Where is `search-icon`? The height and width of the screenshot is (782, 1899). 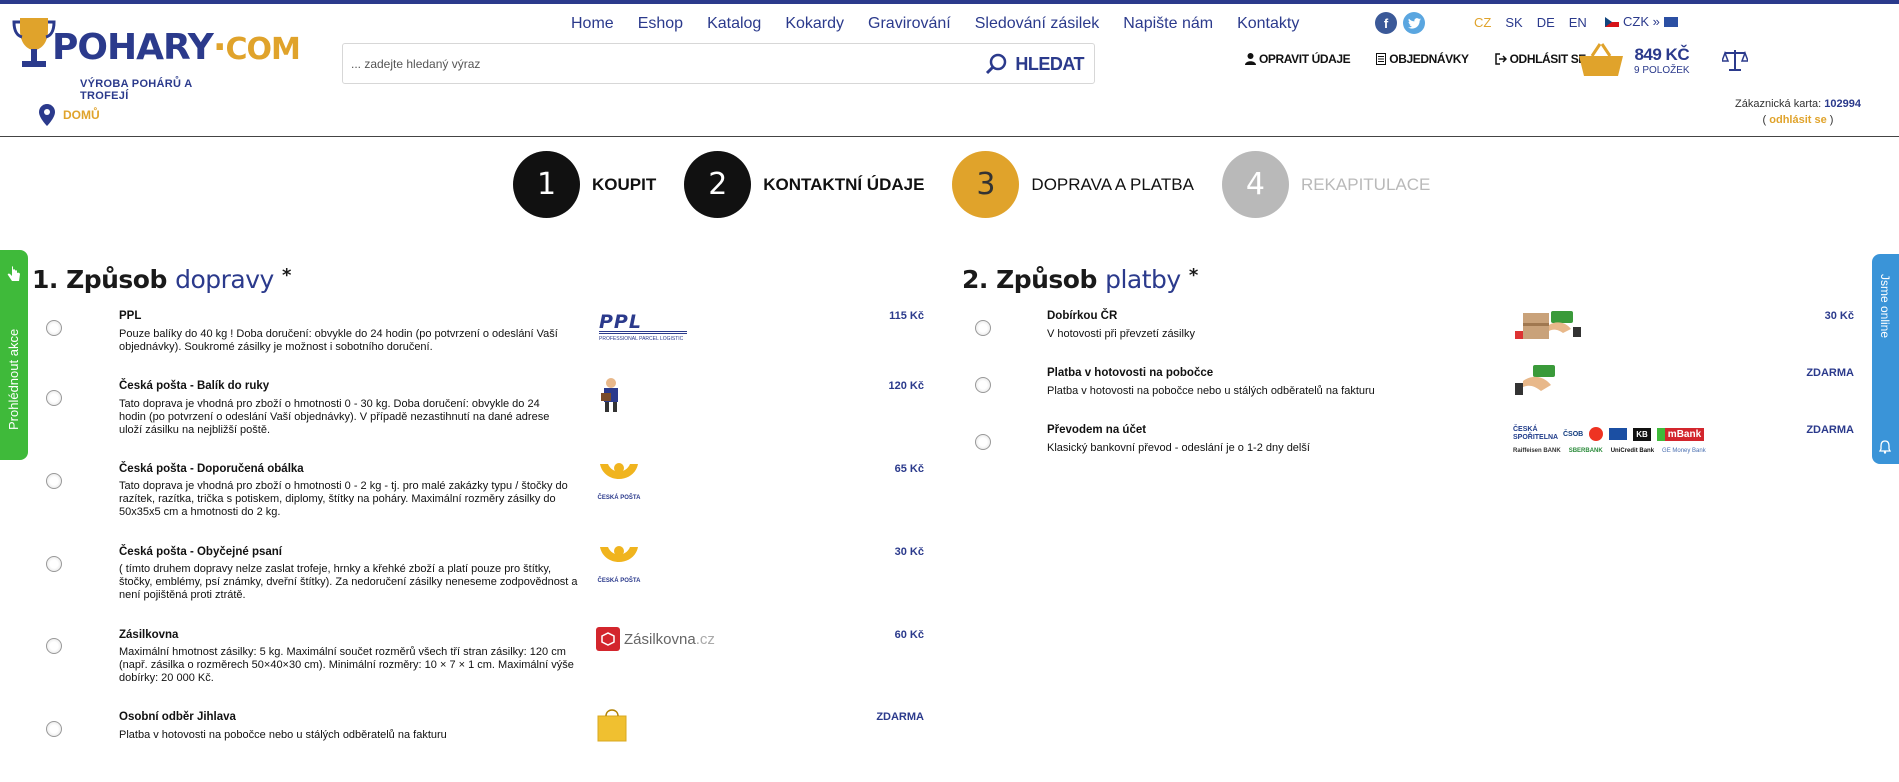
search-icon is located at coordinates (996, 64).